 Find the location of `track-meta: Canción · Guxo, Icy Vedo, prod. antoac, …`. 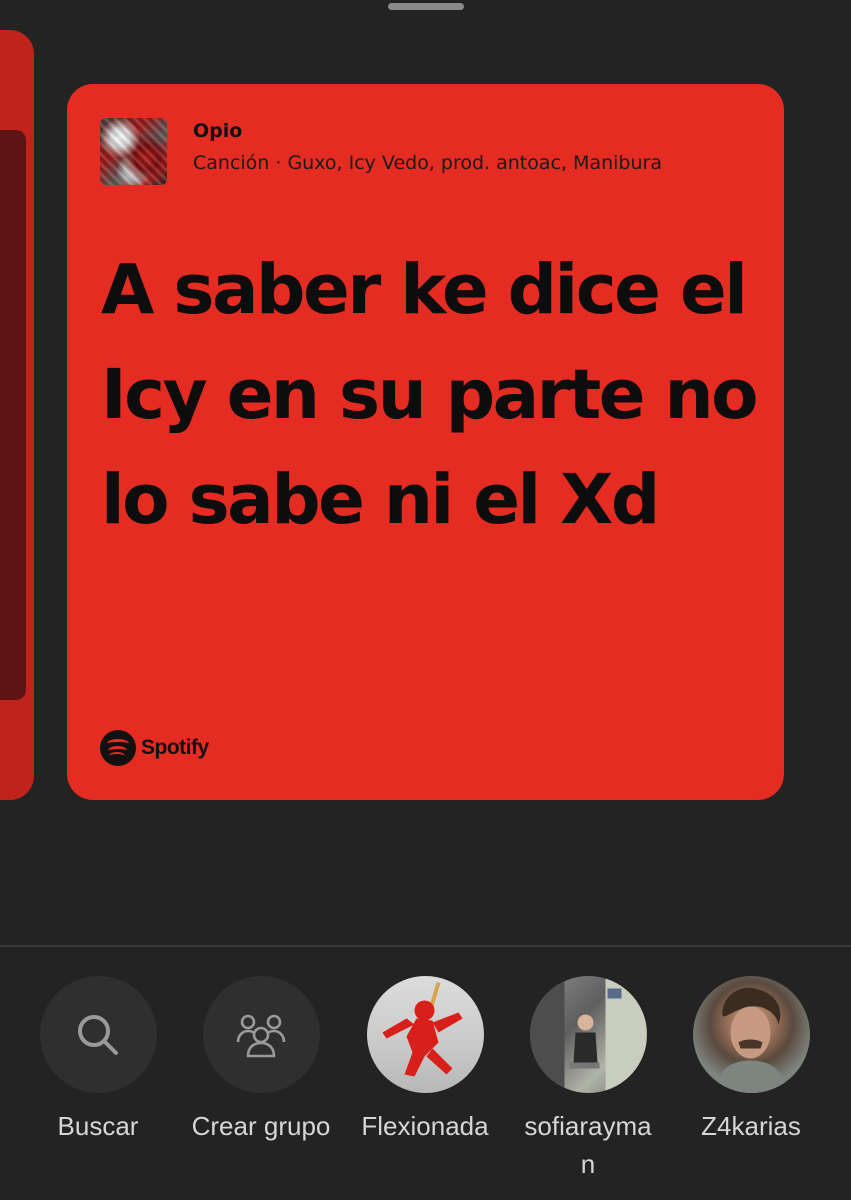

track-meta: Canción · Guxo, Icy Vedo, prod. antoac, … is located at coordinates (427, 163).